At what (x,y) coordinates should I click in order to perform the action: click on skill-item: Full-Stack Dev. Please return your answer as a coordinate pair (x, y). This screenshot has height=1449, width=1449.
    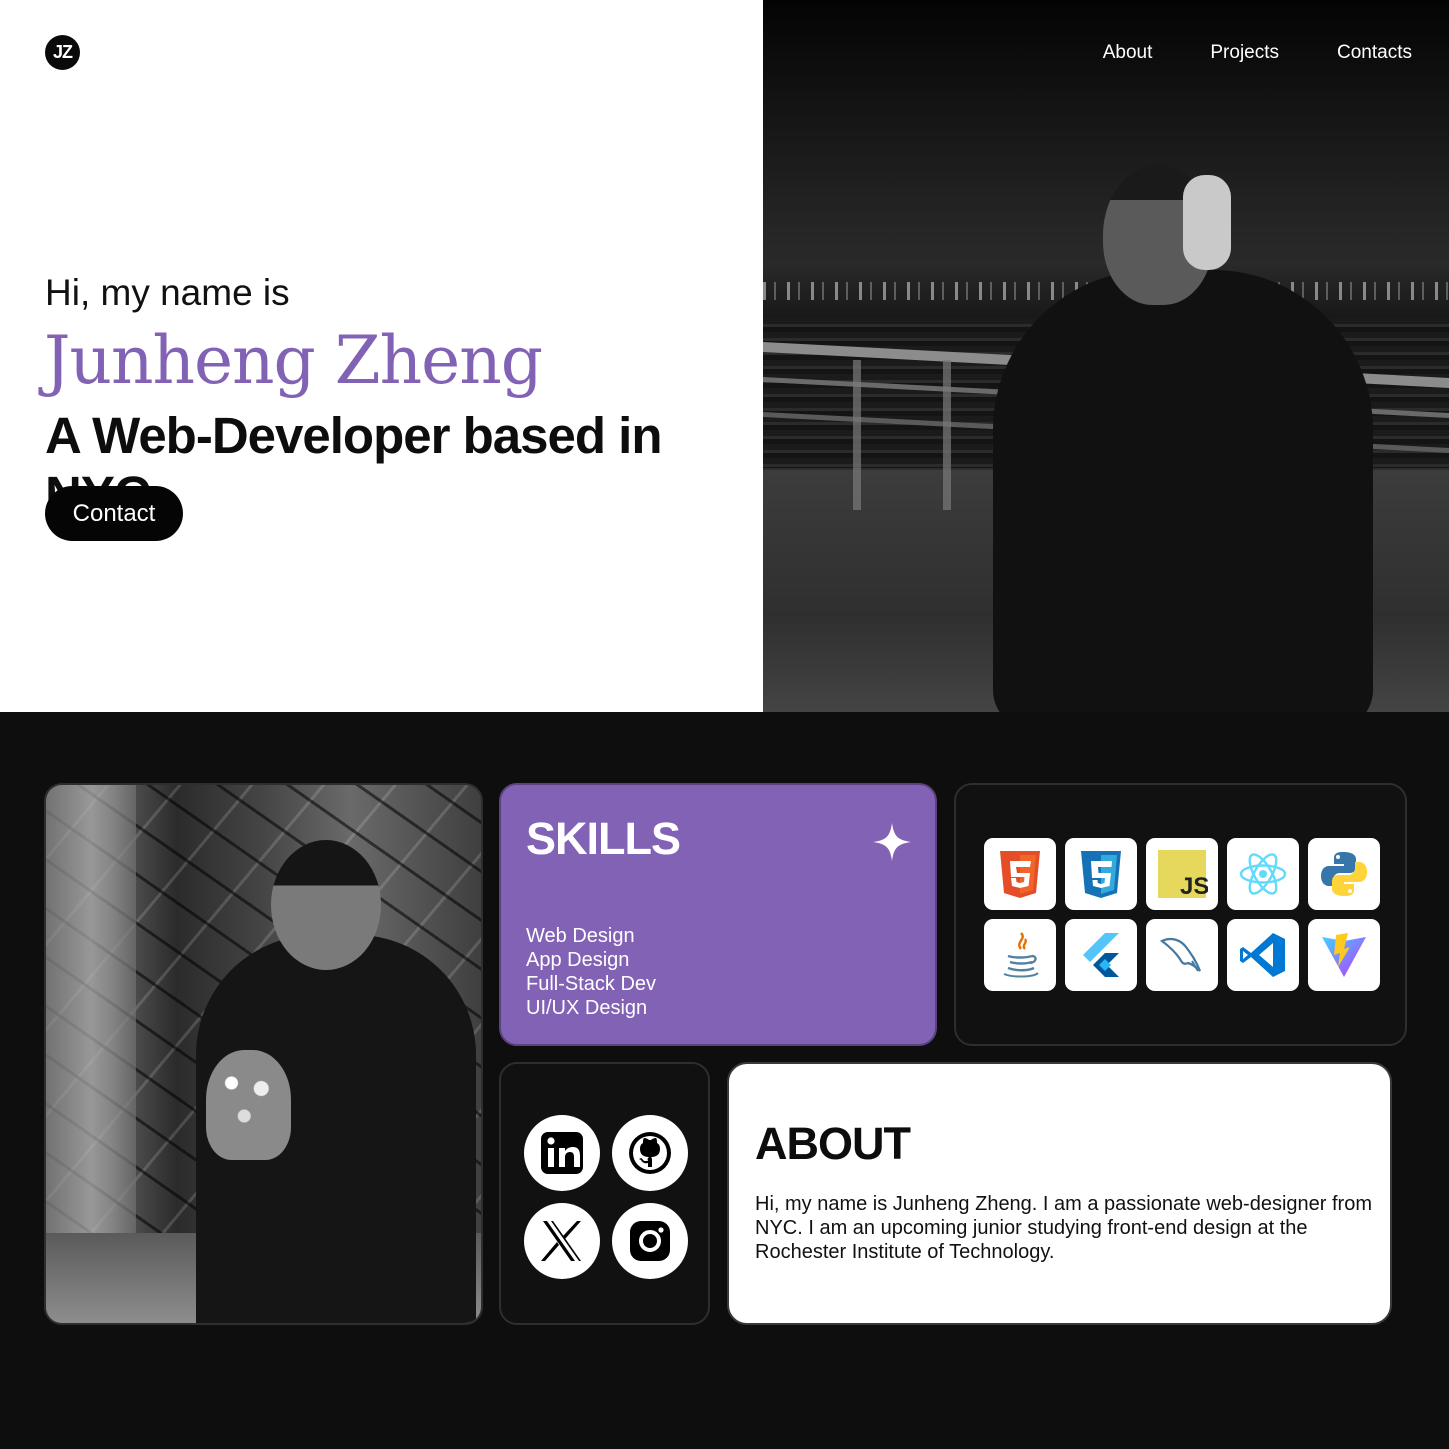
    Looking at the image, I should click on (591, 984).